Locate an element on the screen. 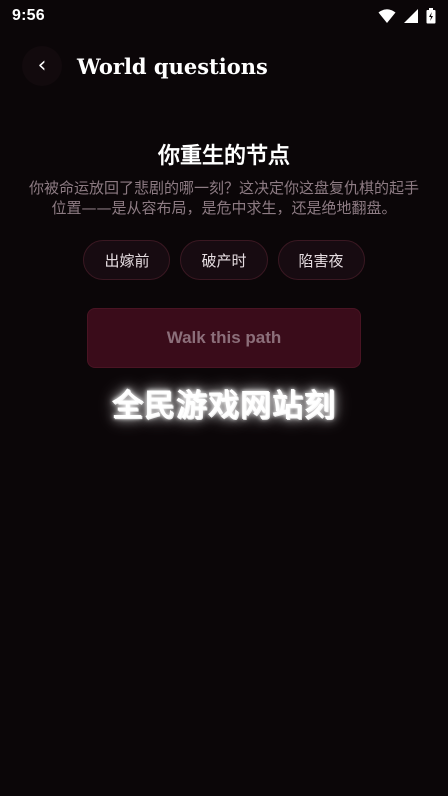 Image resolution: width=448 pixels, height=796 pixels. choice-group: 出嫁前 破产时 陷害夜 is located at coordinates (224, 260).